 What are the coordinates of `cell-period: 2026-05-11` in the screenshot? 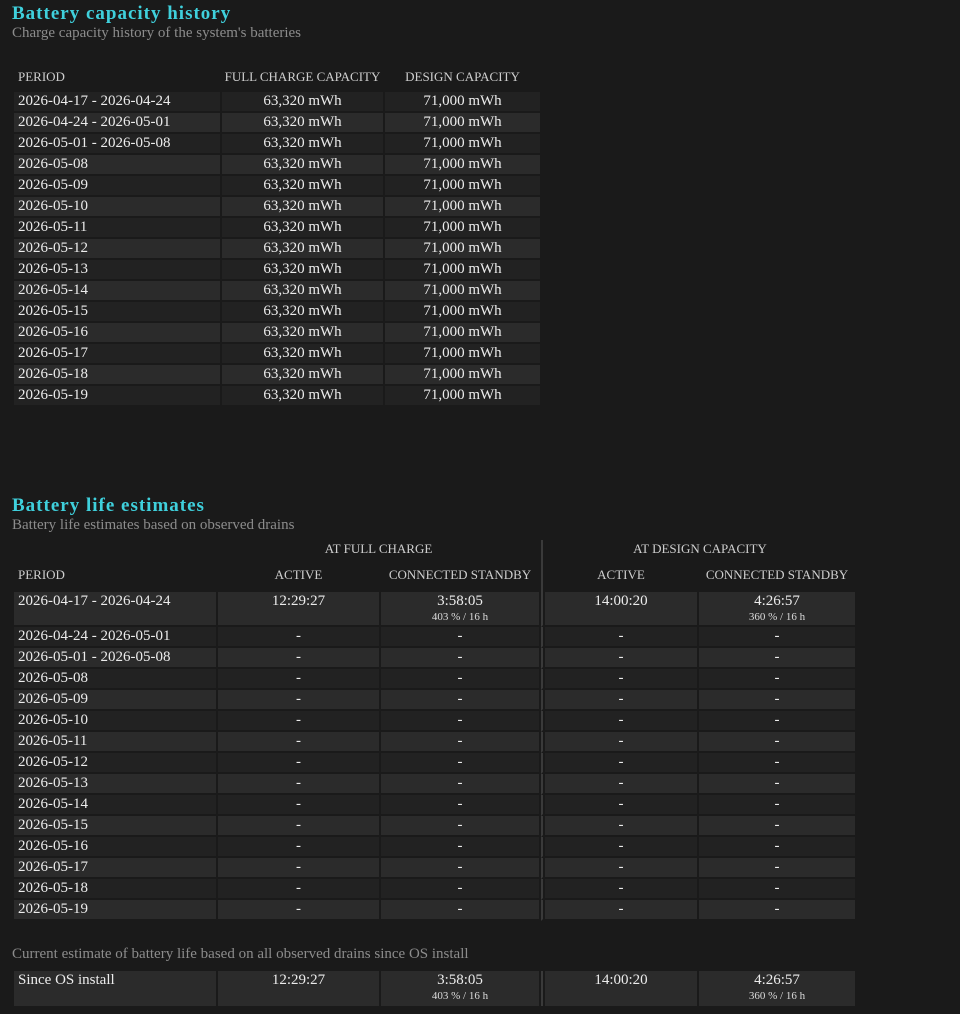 It's located at (117, 228).